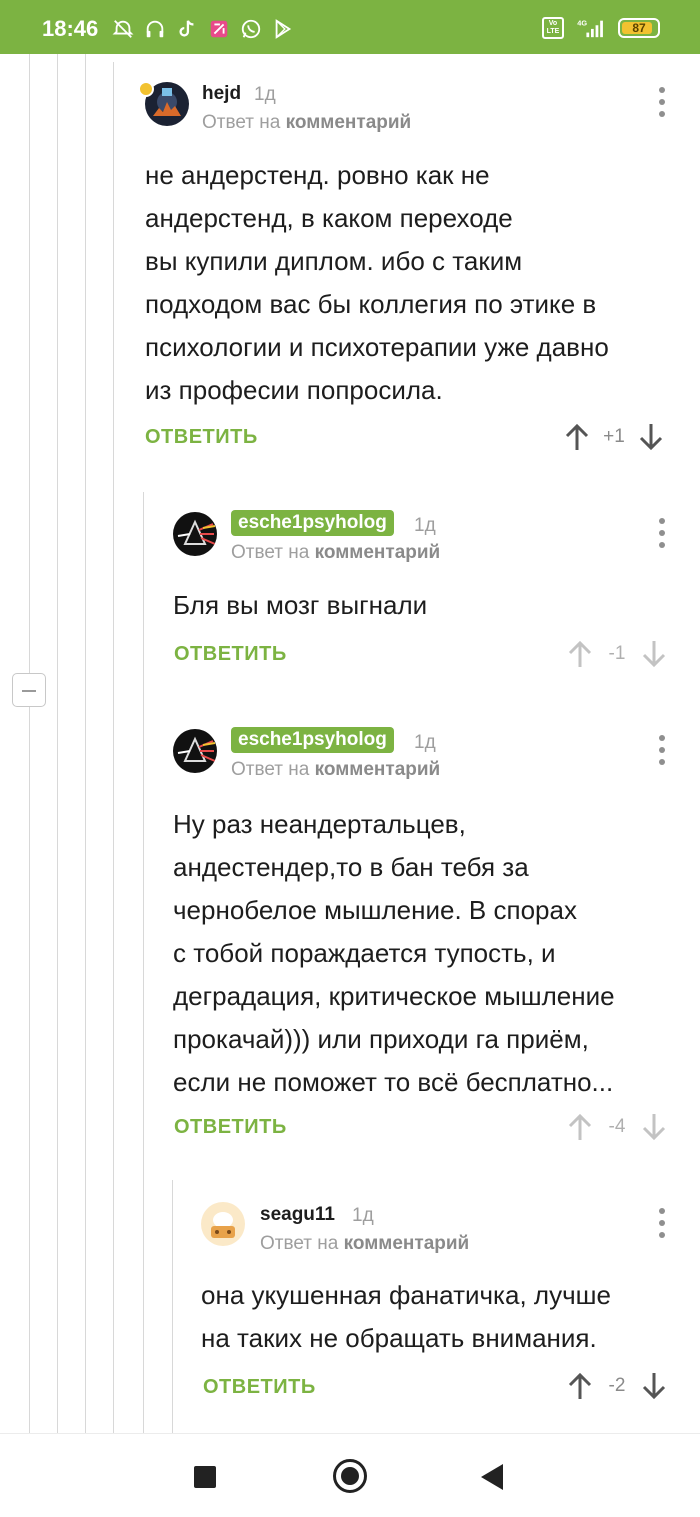 This screenshot has width=700, height=1517. Describe the element at coordinates (553, 28) in the screenshot. I see `volte-icon: Vo LTE` at that location.